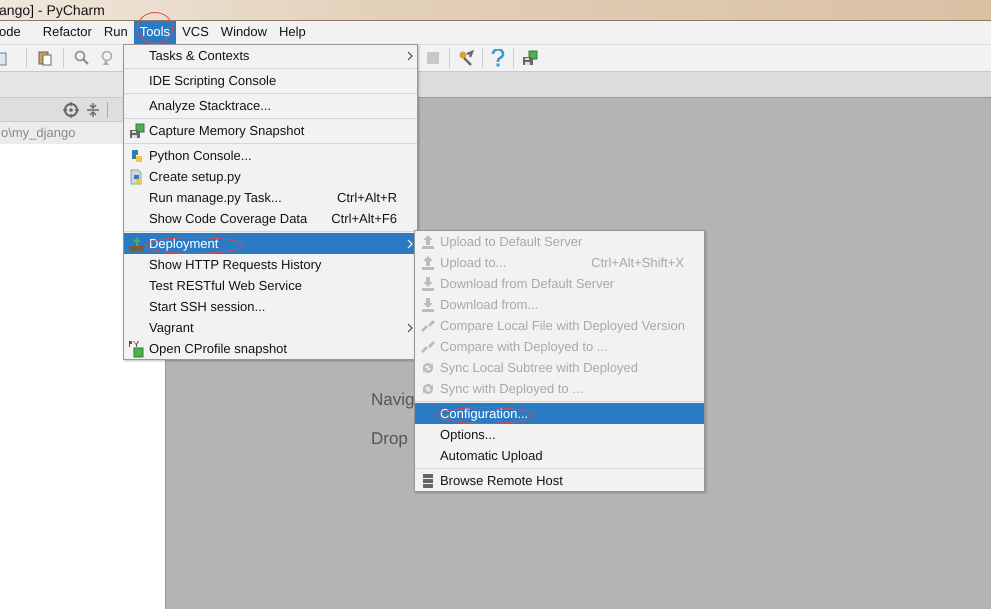 The image size is (991, 609). Describe the element at coordinates (428, 480) in the screenshot. I see `server-icon` at that location.